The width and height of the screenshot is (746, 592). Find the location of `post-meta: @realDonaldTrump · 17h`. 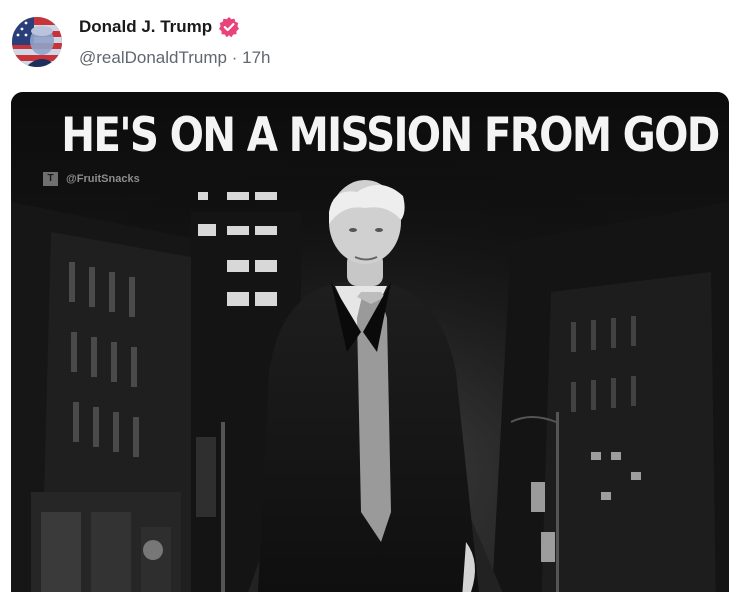

post-meta: @realDonaldTrump · 17h is located at coordinates (174, 58).